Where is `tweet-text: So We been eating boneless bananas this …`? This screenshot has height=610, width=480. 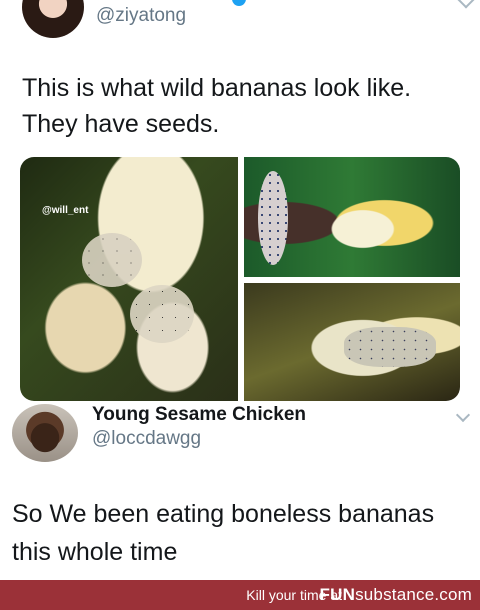
tweet-text: So We been eating boneless bananas this … is located at coordinates (242, 533).